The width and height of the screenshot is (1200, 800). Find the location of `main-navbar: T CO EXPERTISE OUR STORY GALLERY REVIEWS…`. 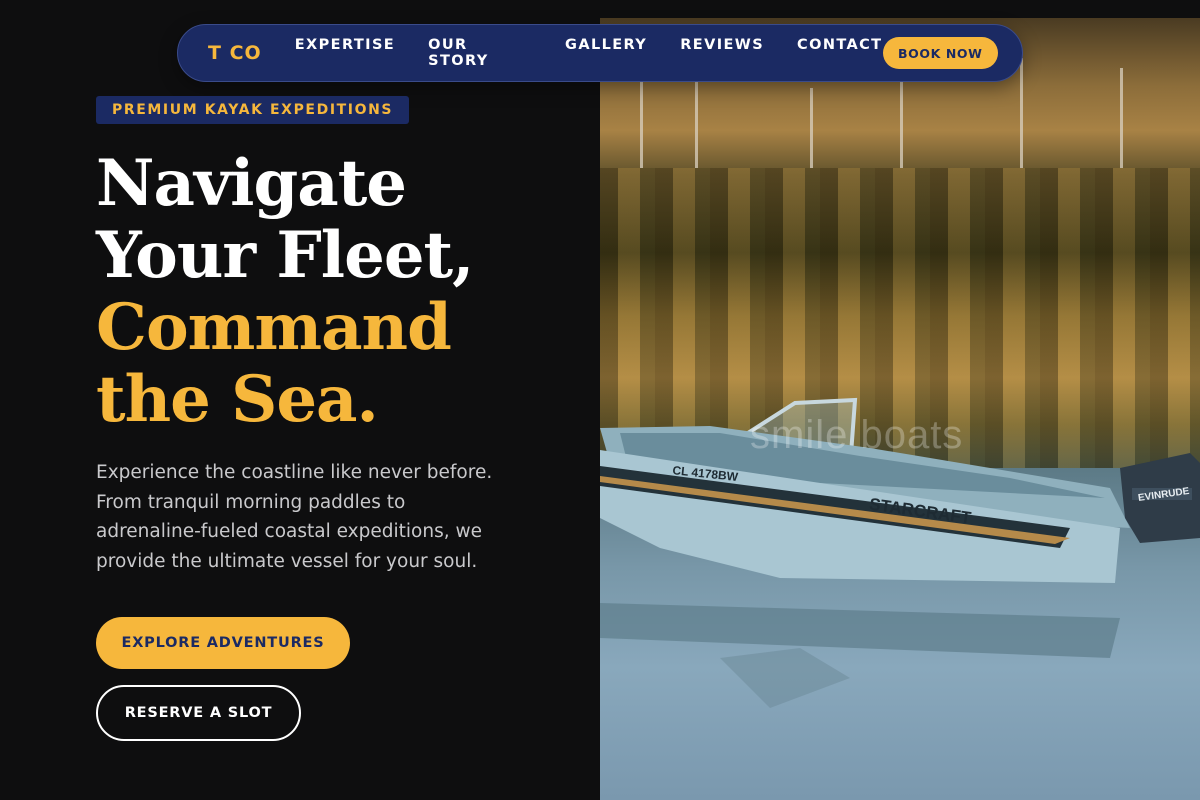

main-navbar: T CO EXPERTISE OUR STORY GALLERY REVIEWS… is located at coordinates (600, 53).